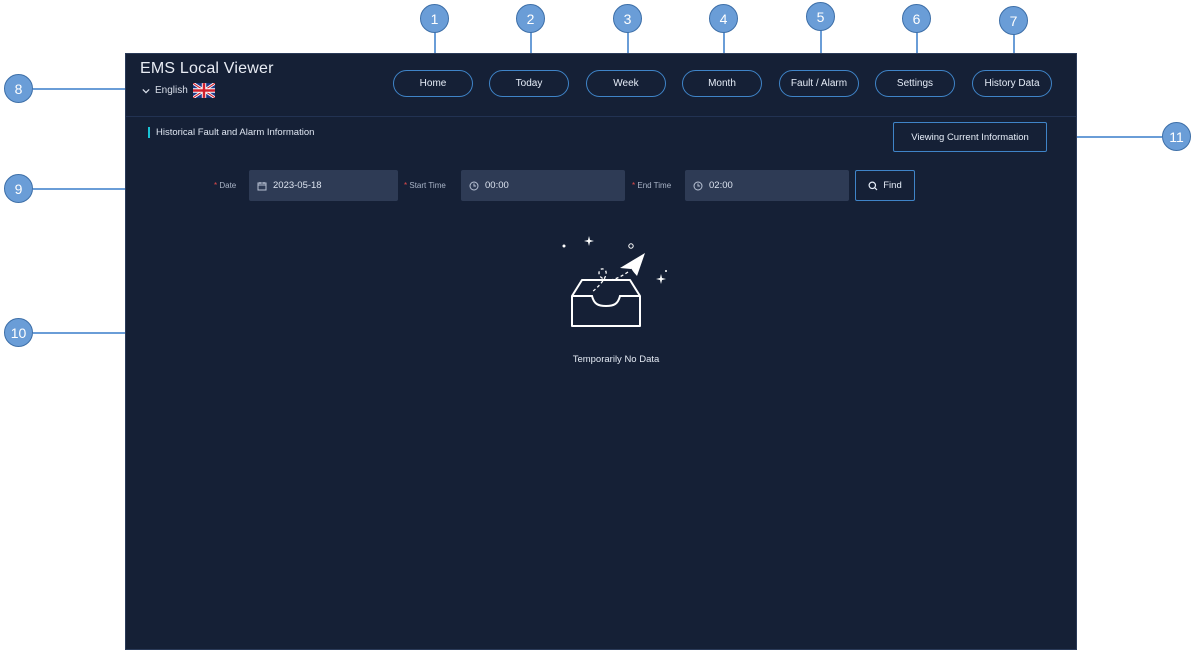  Describe the element at coordinates (235, 132) in the screenshot. I see `section-title-text: Historical Fault and Alarm Information` at that location.